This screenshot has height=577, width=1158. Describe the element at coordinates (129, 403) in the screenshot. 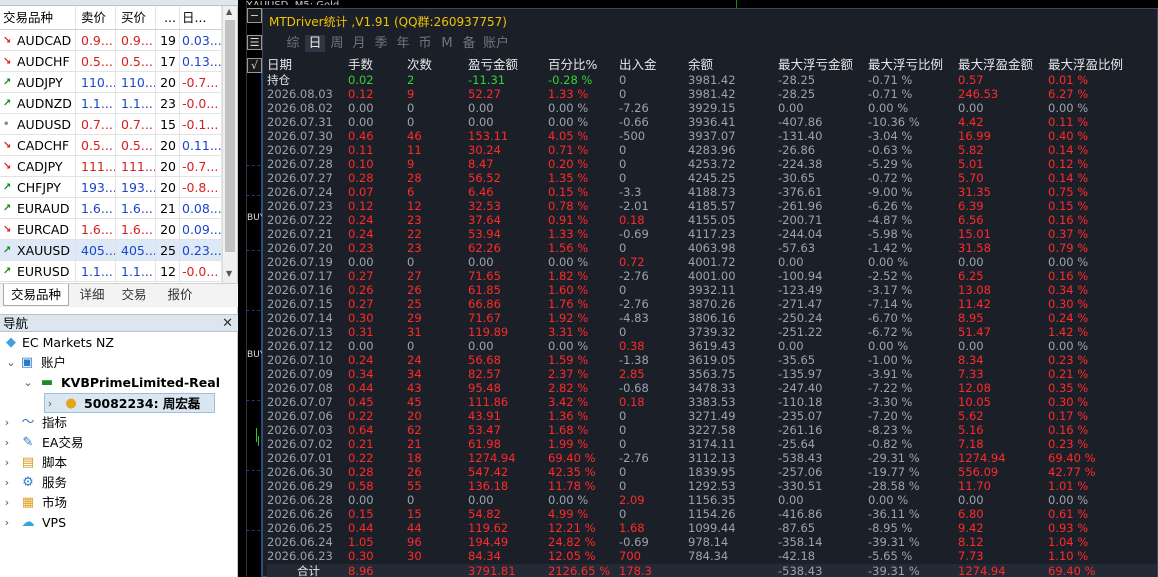

I see `tree-account-selected: › ● 50082234: 周宏磊` at that location.